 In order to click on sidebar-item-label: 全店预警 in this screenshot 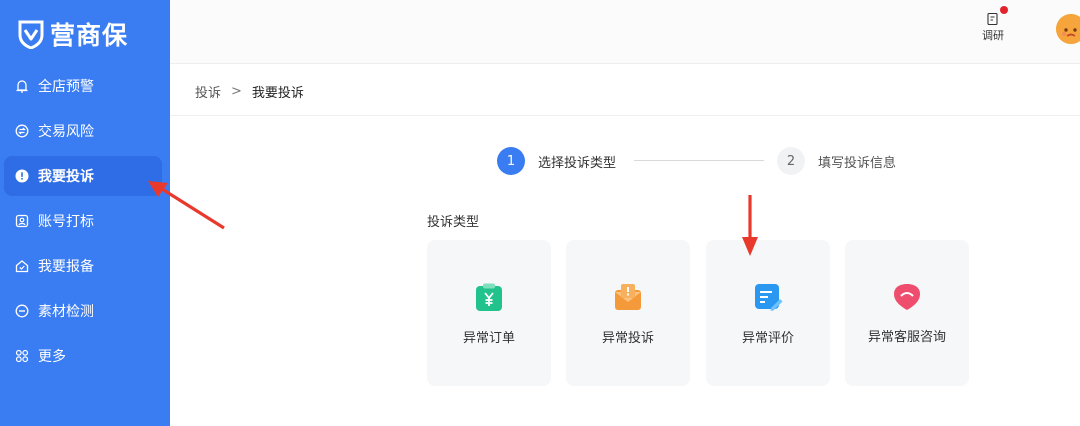, I will do `click(66, 87)`.